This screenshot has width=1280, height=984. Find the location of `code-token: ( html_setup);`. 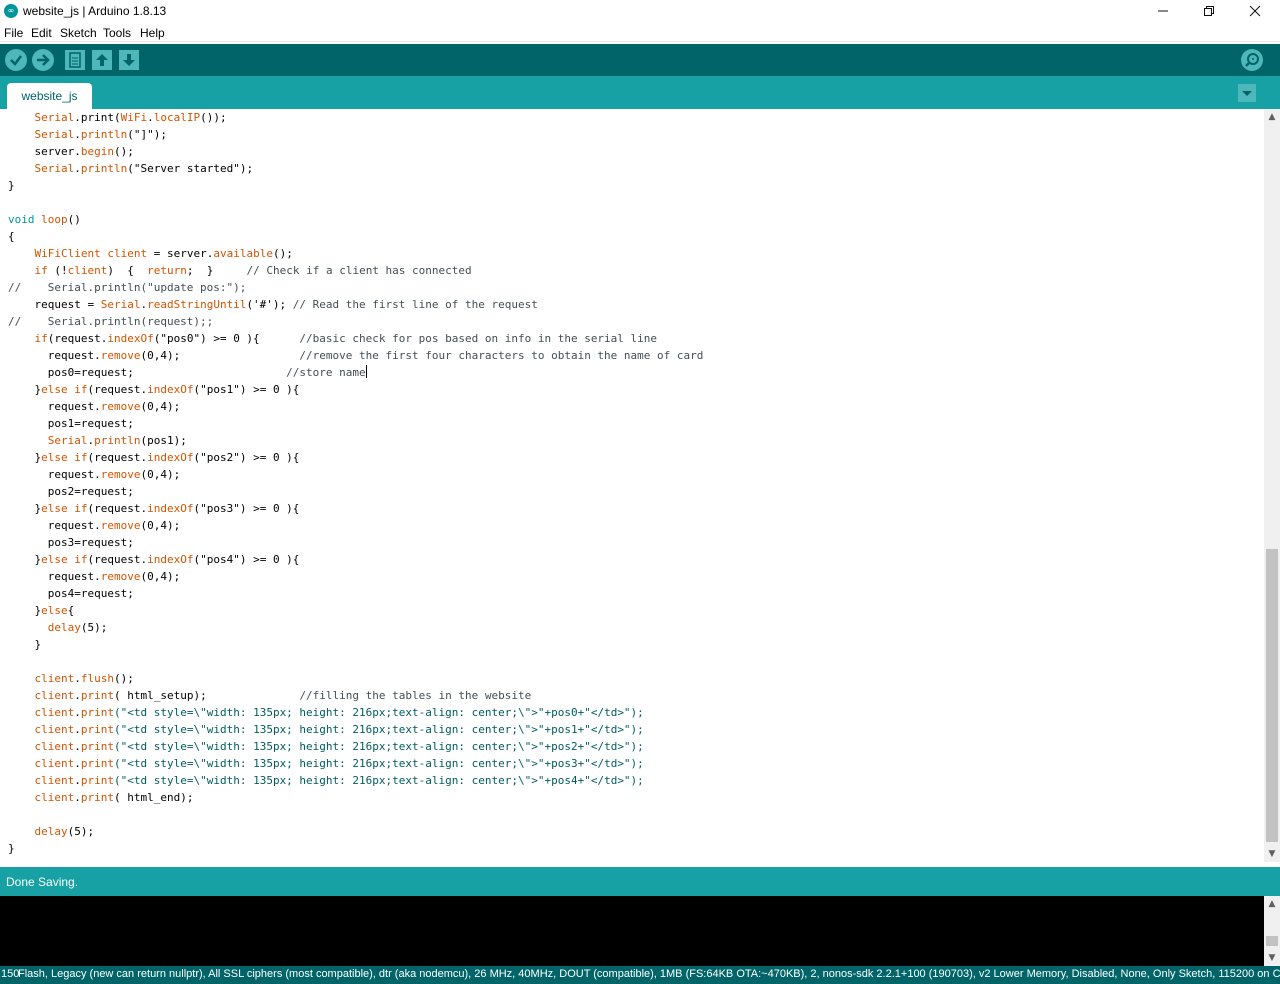

code-token: ( html_setup); is located at coordinates (207, 695).